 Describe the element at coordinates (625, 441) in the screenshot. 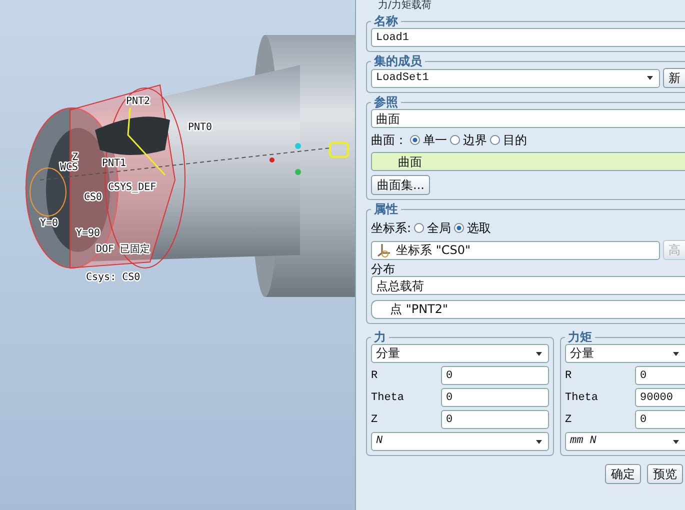

I see `unit-dropdown: mm N` at that location.